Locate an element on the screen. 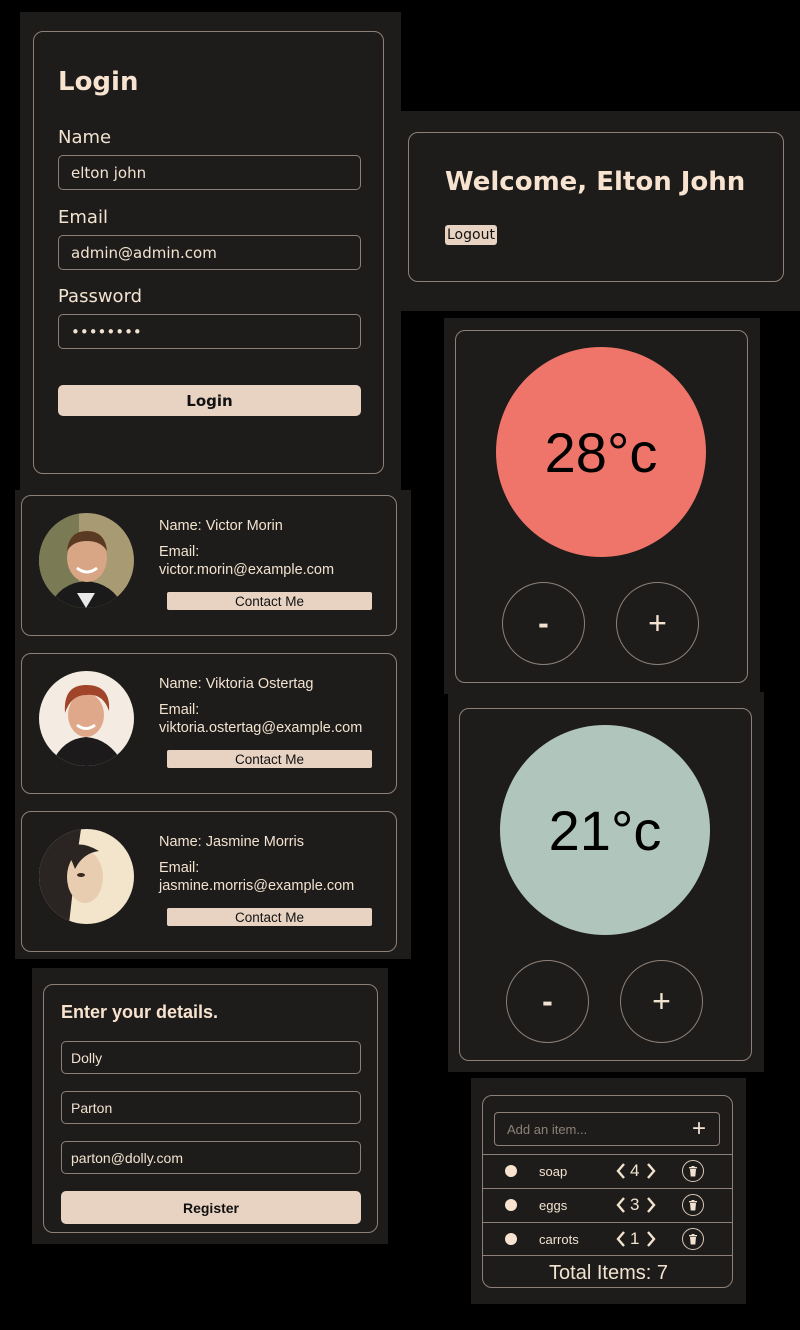  welcome-card: Welcome, Elton John Logout is located at coordinates (596, 207).